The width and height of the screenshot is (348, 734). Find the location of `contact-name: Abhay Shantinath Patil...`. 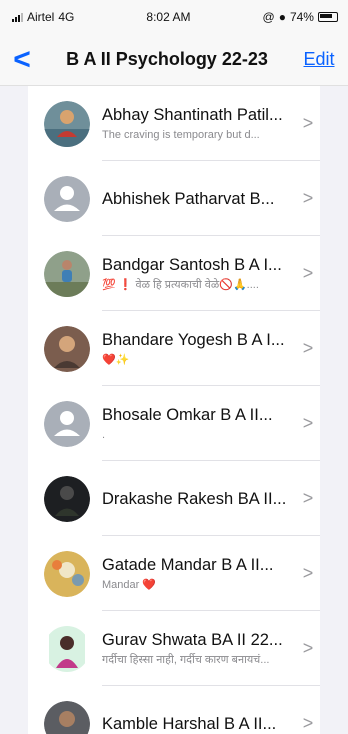

contact-name: Abhay Shantinath Patil... is located at coordinates (192, 115).